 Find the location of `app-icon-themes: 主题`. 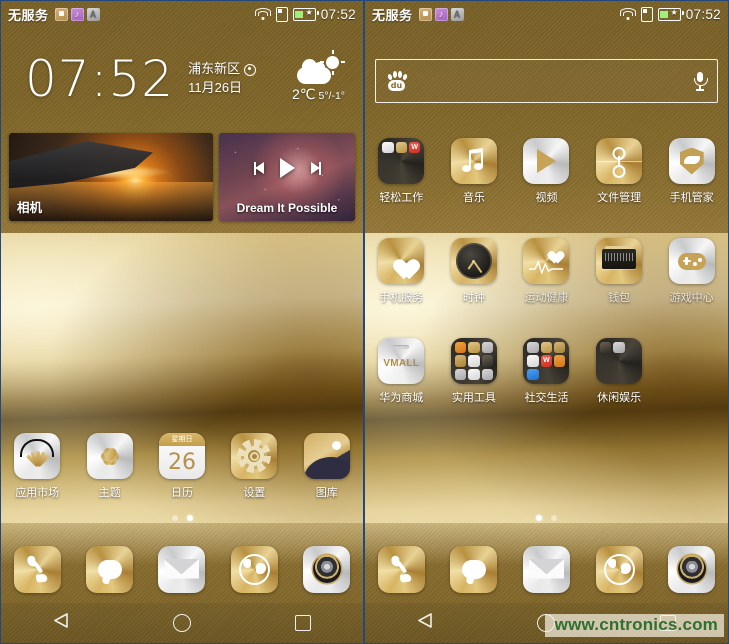

app-icon-themes: 主题 is located at coordinates (109, 466).